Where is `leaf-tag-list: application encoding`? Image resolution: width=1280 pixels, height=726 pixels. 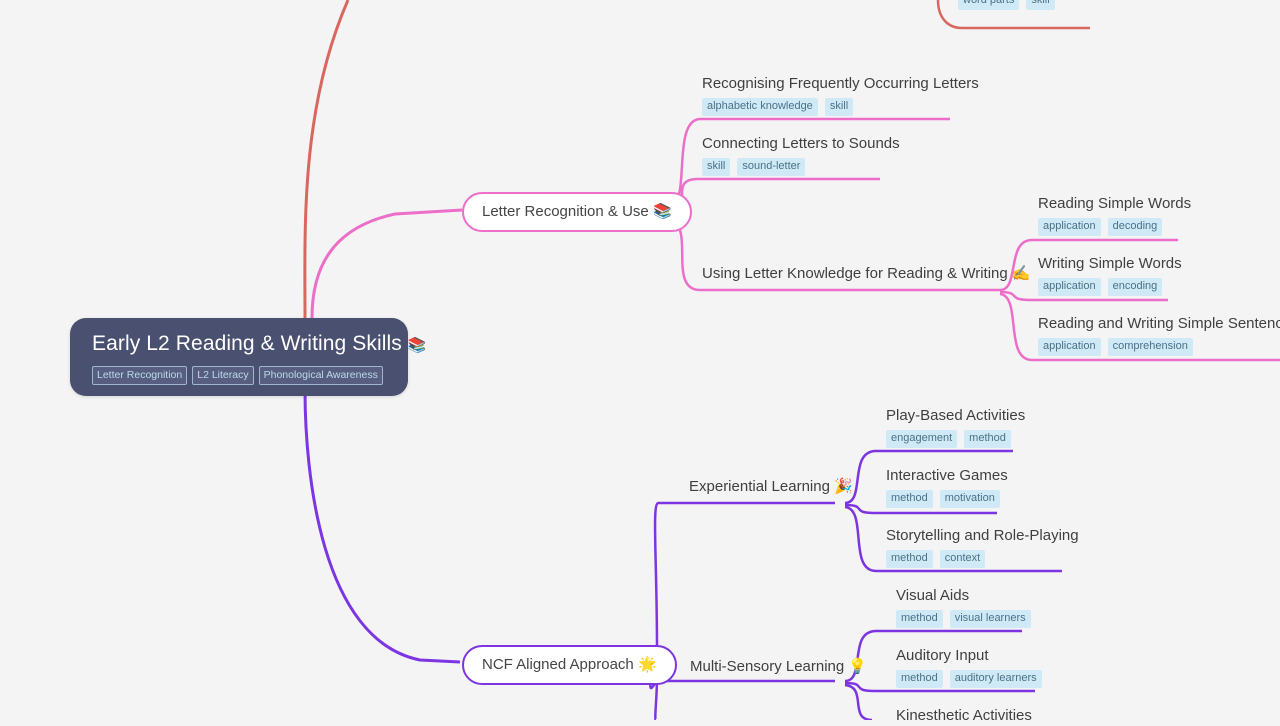
leaf-tag-list: application encoding is located at coordinates (1110, 287).